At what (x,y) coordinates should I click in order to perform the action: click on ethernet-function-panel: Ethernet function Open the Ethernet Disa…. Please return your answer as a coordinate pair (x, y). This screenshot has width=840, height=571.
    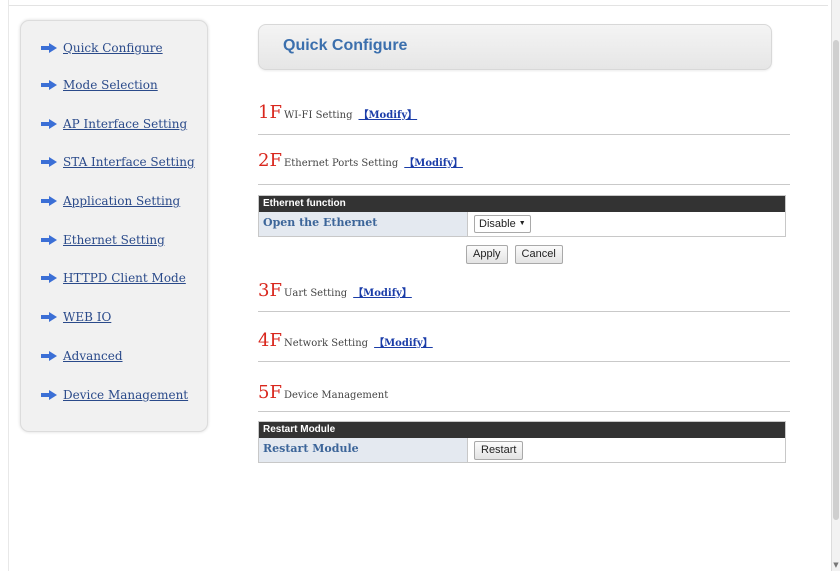
    Looking at the image, I should click on (522, 216).